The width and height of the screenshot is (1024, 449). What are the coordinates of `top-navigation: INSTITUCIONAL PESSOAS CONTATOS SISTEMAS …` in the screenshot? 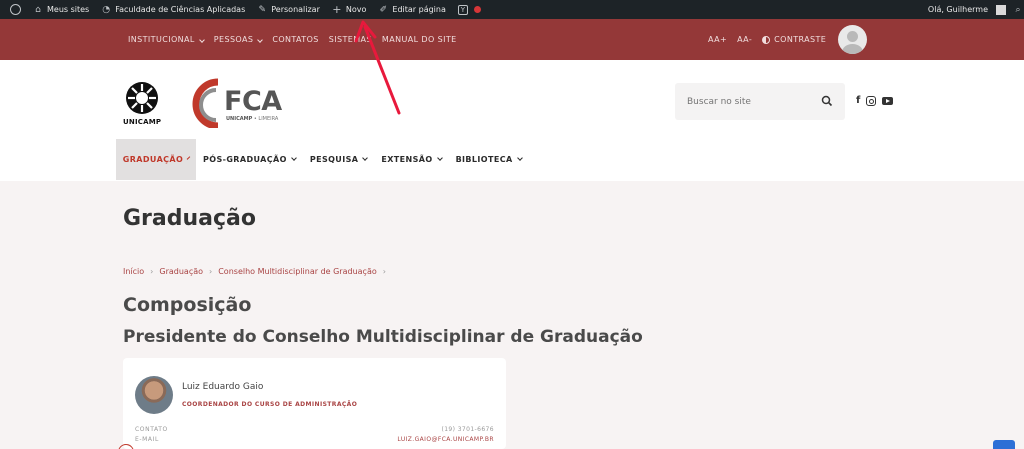 It's located at (512, 39).